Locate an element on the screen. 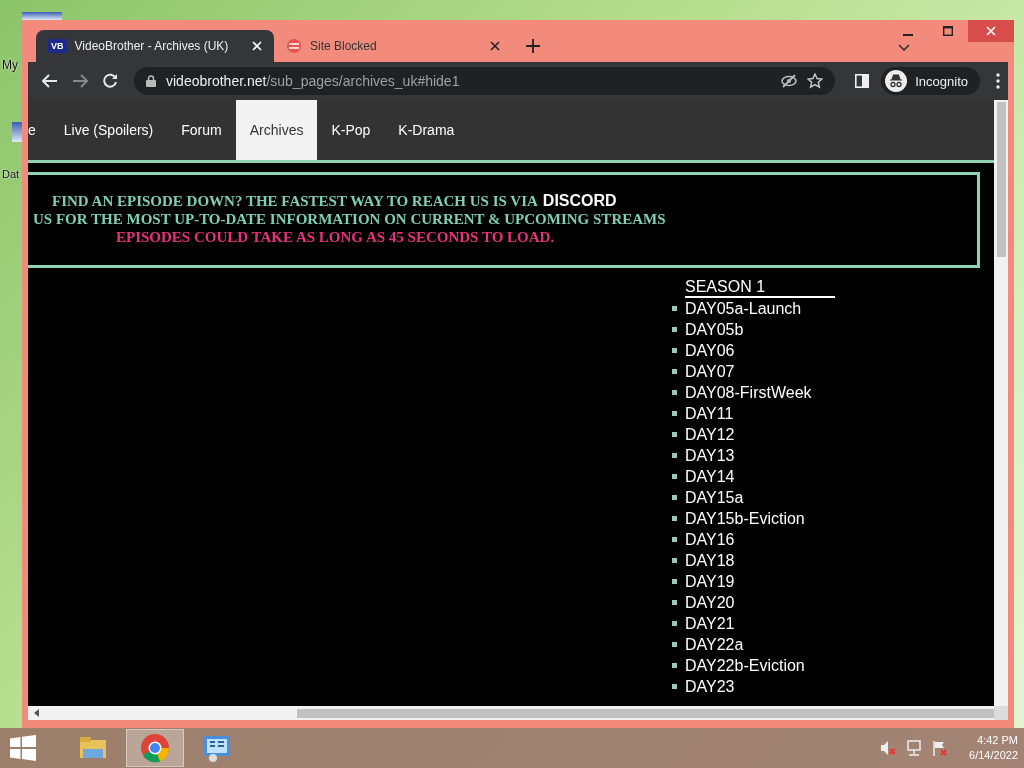  episode-link: DAY16 is located at coordinates (710, 539).